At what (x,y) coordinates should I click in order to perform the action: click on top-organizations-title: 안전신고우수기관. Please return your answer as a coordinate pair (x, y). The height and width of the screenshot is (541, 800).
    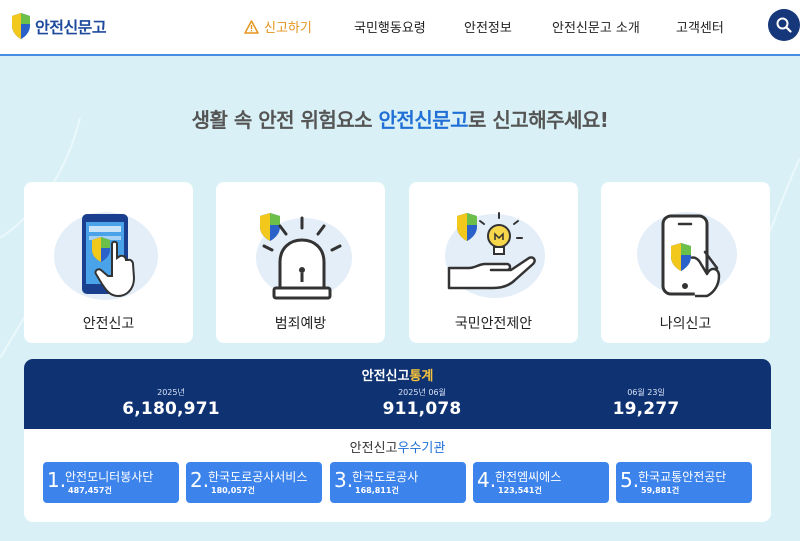
    Looking at the image, I should click on (397, 446).